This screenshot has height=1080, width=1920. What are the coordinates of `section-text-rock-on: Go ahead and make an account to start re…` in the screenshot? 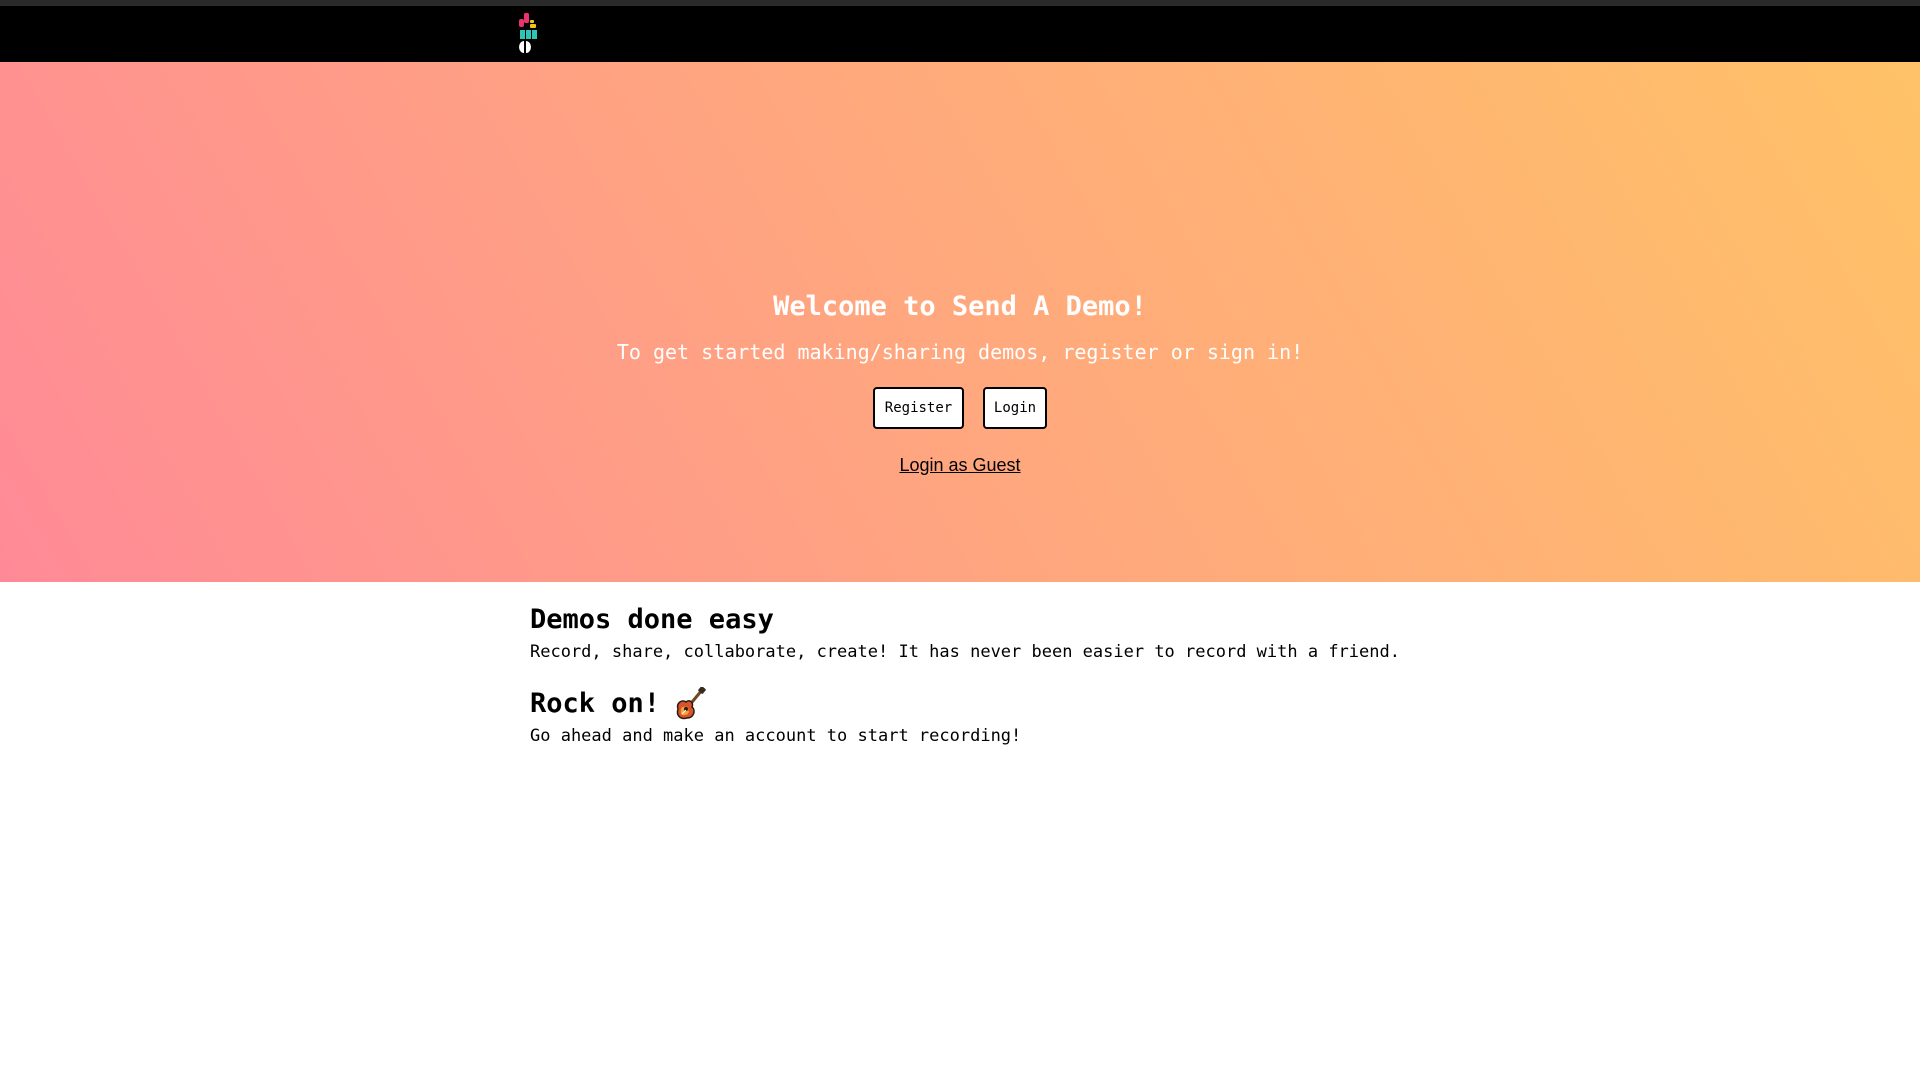 It's located at (776, 736).